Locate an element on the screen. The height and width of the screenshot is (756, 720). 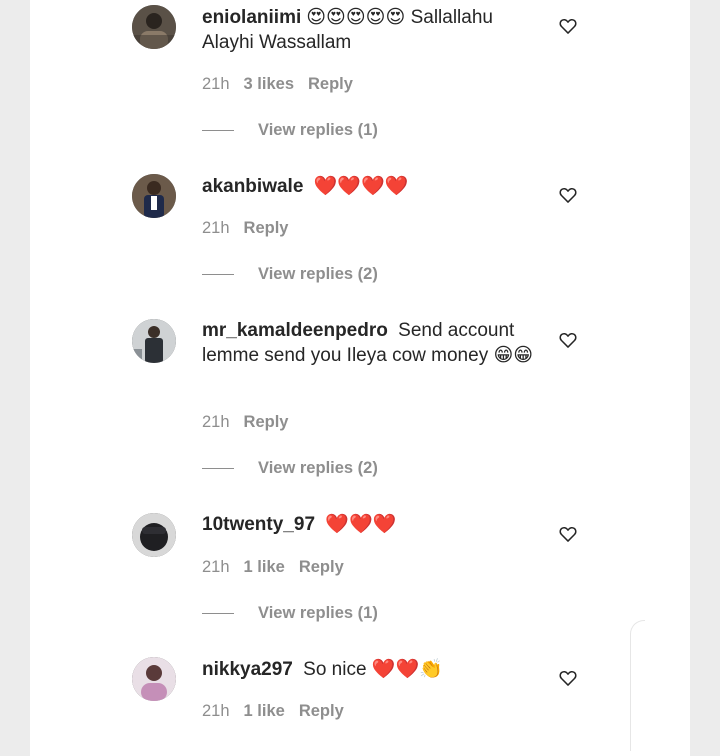
comment-emoji: 😁😁 is located at coordinates (513, 355).